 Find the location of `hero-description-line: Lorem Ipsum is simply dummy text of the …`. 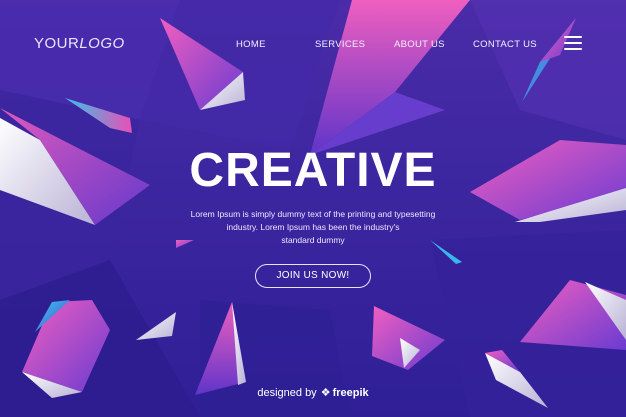

hero-description-line: Lorem Ipsum is simply dummy text of the … is located at coordinates (313, 214).